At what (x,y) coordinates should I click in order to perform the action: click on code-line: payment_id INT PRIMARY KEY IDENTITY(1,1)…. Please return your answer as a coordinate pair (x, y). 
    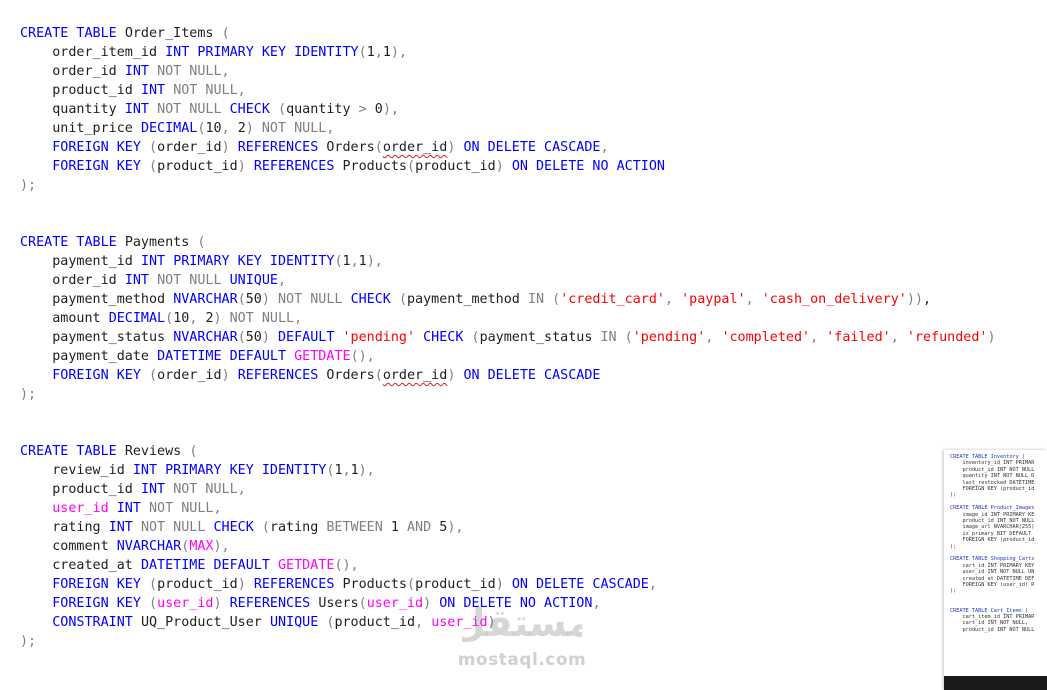
    Looking at the image, I should click on (201, 261).